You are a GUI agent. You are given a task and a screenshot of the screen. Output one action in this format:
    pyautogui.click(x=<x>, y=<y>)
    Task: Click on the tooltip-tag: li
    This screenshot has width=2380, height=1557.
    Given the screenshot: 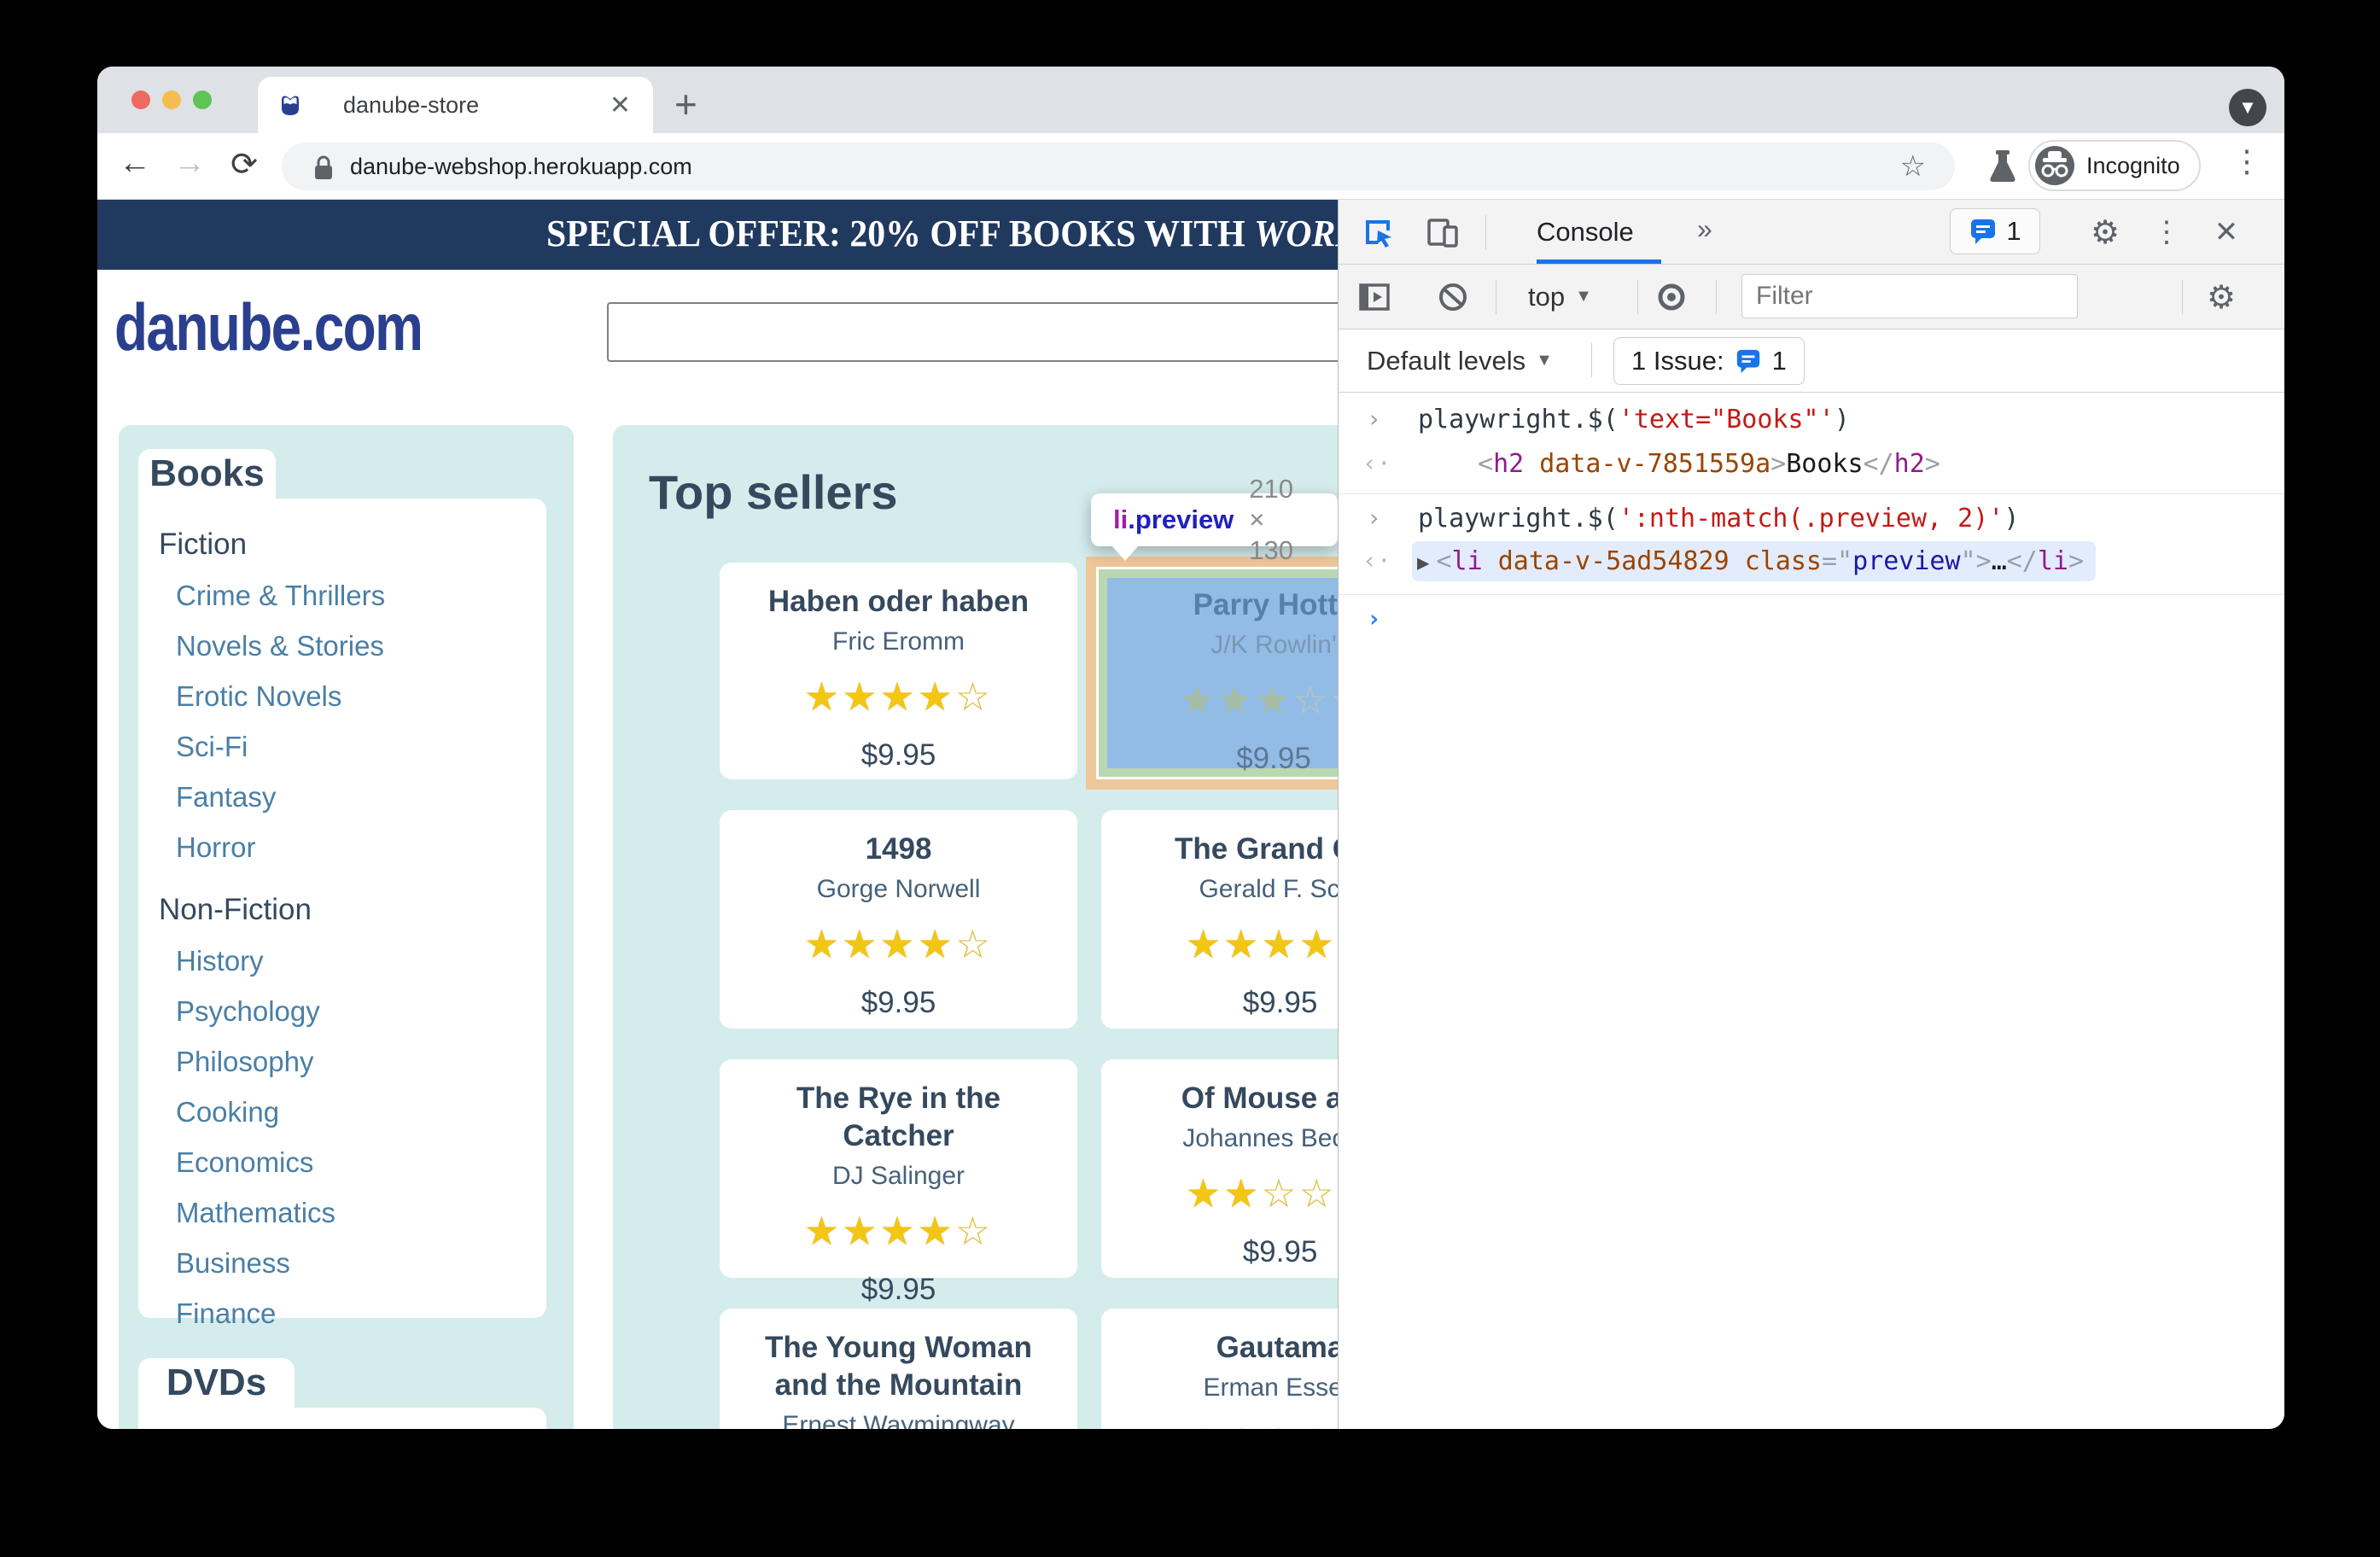 What is the action you would take?
    pyautogui.click(x=1121, y=519)
    